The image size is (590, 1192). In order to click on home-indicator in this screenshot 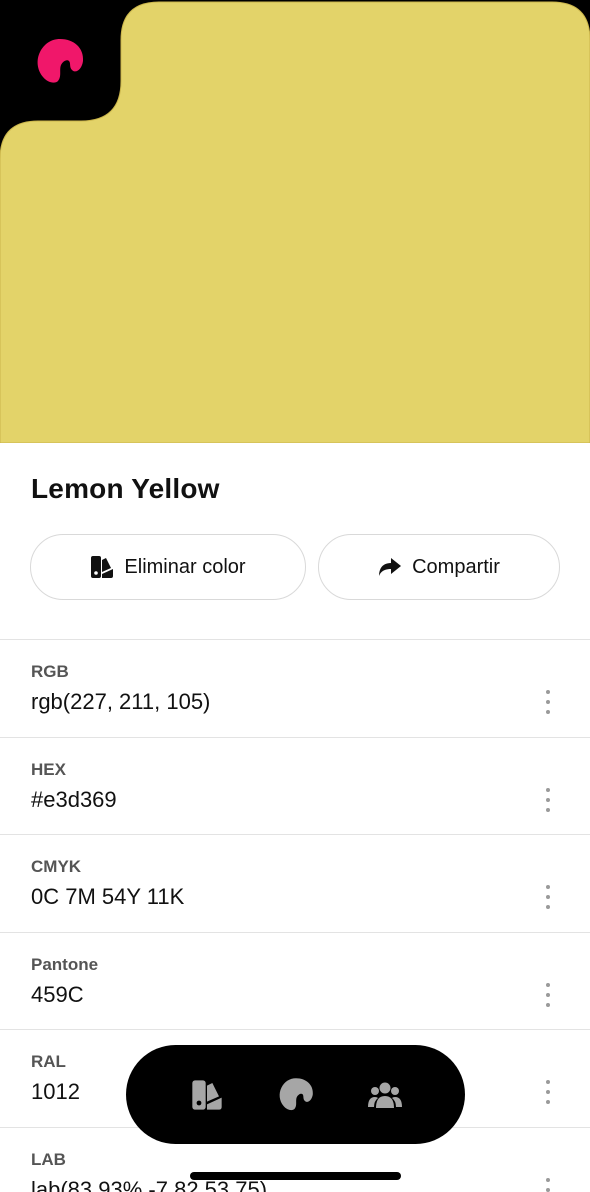, I will do `click(295, 1176)`.